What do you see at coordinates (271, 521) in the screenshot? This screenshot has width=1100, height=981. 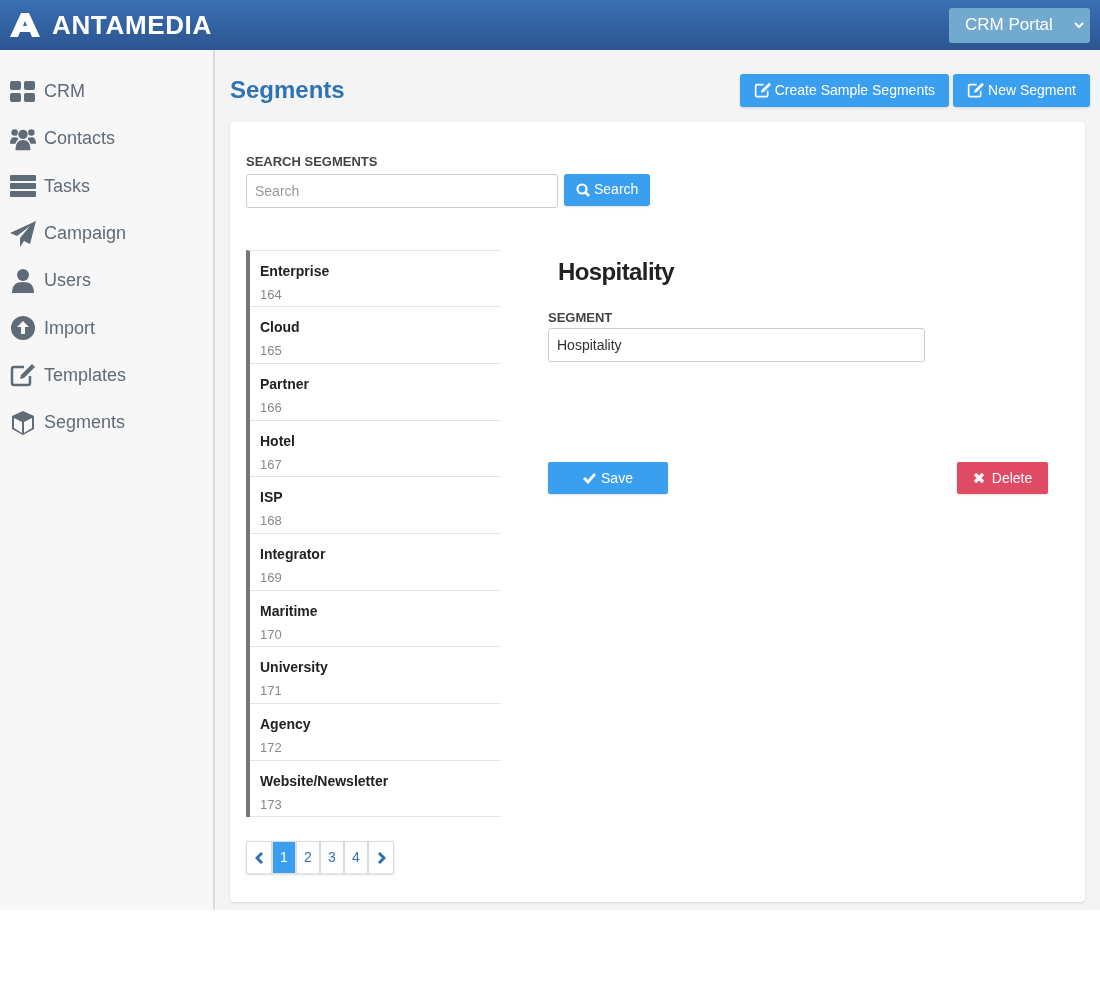 I see `segment-id: 168` at bounding box center [271, 521].